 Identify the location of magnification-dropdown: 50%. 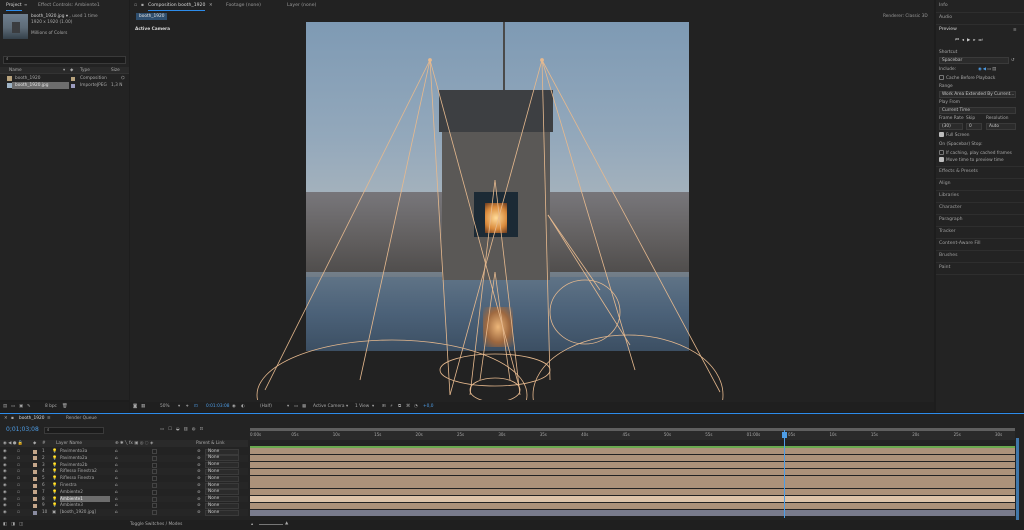
(165, 406).